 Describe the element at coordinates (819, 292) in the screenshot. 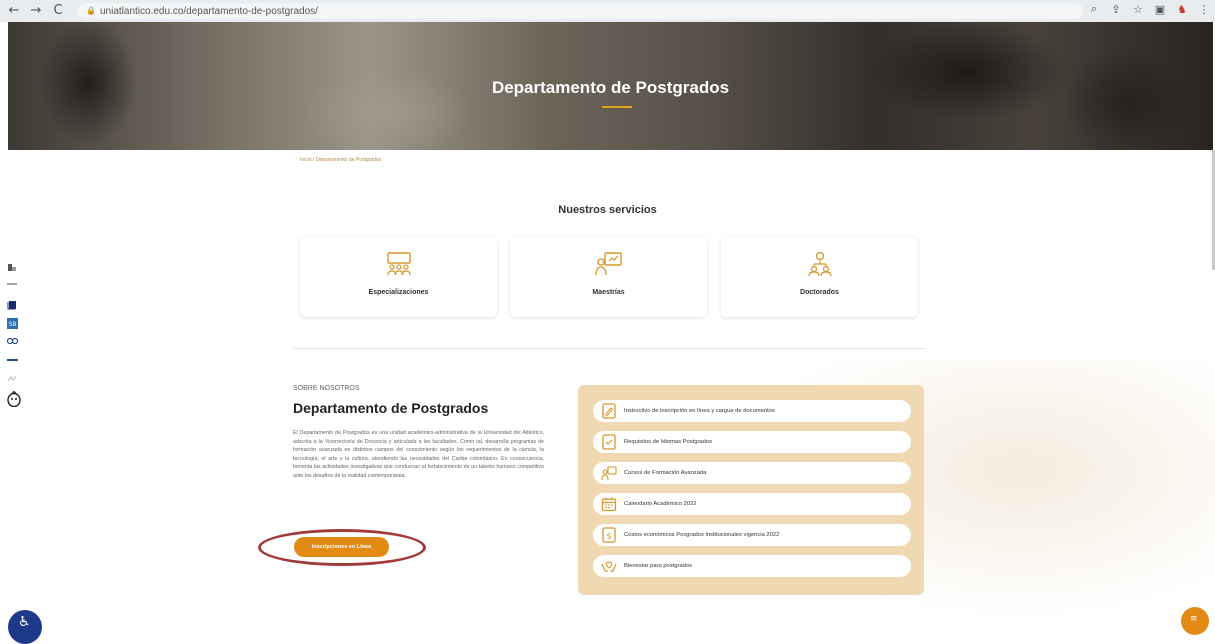

I see `service-label: Doctorados` at that location.